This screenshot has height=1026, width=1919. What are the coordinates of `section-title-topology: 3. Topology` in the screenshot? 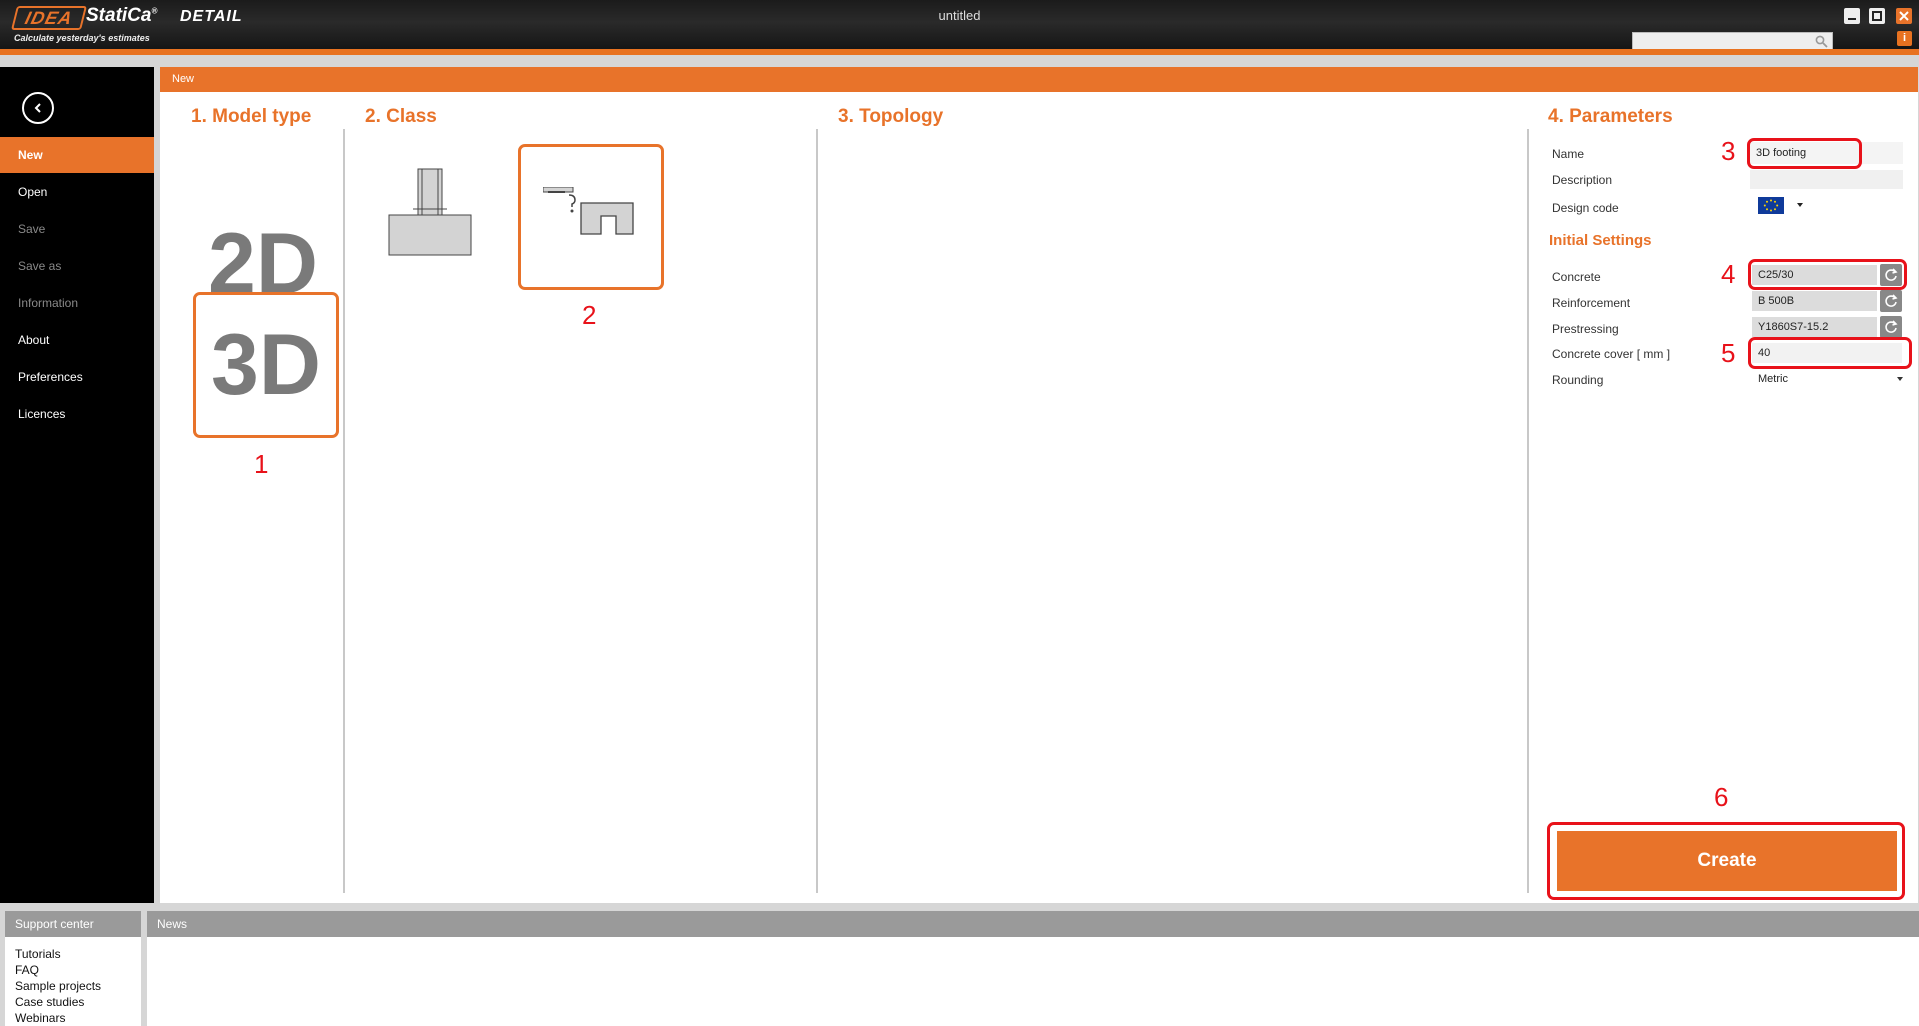 It's located at (891, 116).